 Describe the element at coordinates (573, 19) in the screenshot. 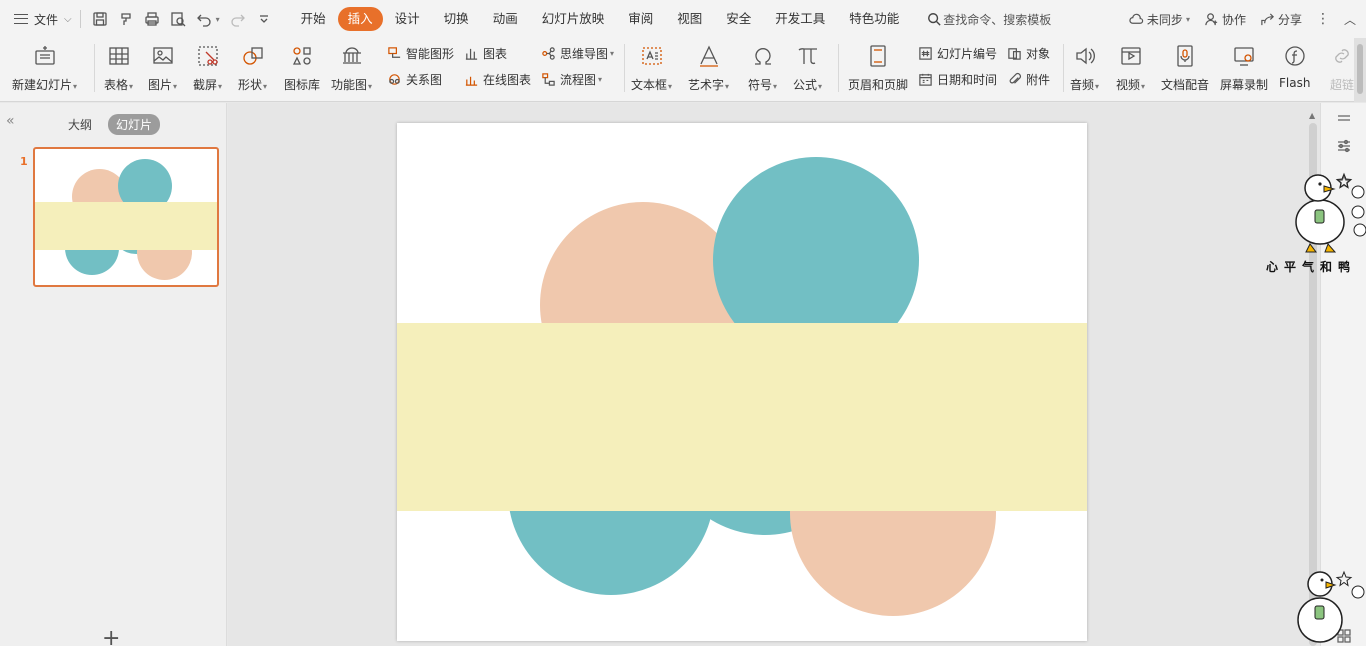

I see `tab-slideshow: 幻灯片放映` at that location.